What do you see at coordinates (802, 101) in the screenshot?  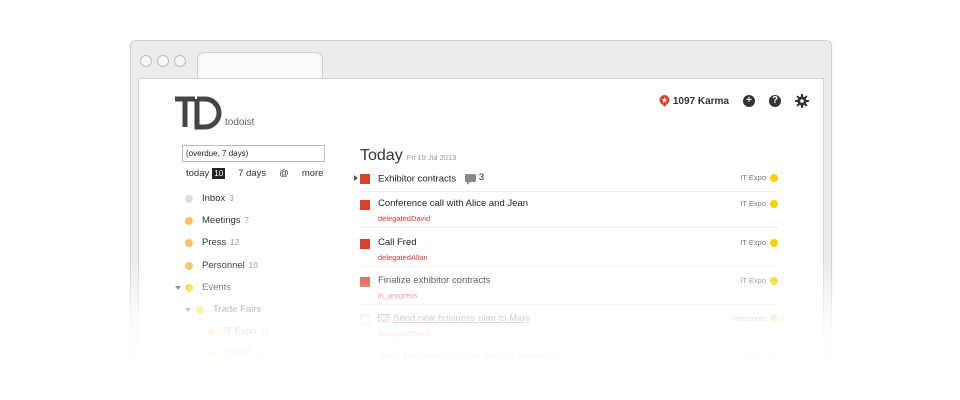 I see `gear-icon` at bounding box center [802, 101].